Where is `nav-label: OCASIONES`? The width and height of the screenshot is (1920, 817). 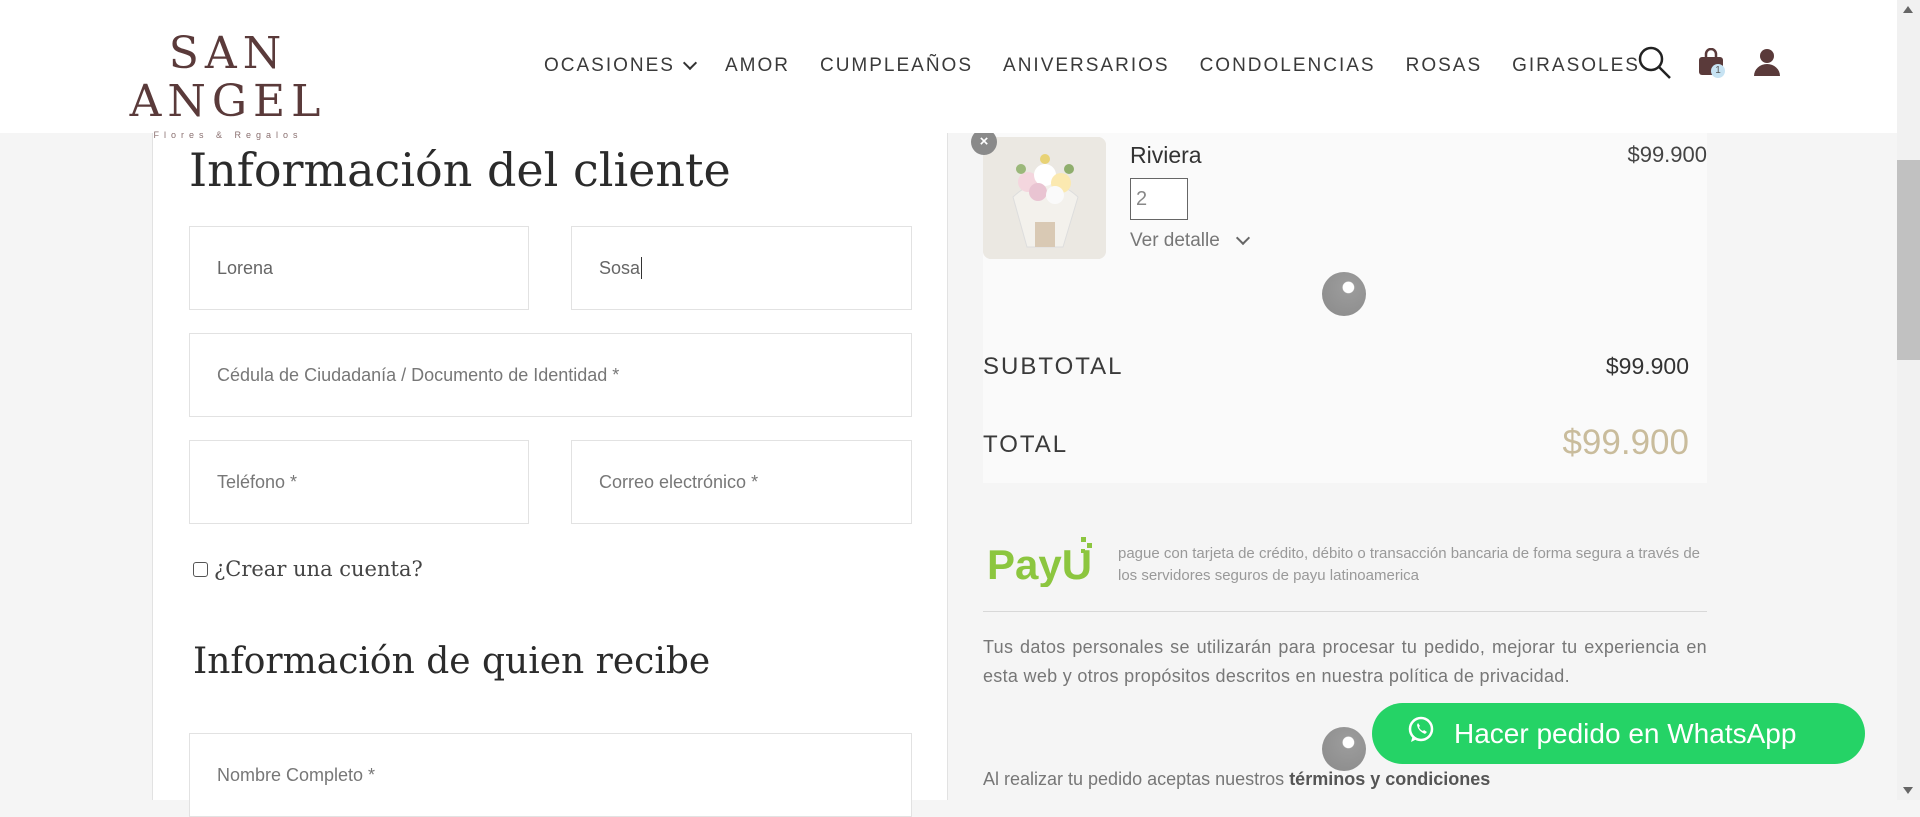 nav-label: OCASIONES is located at coordinates (609, 65).